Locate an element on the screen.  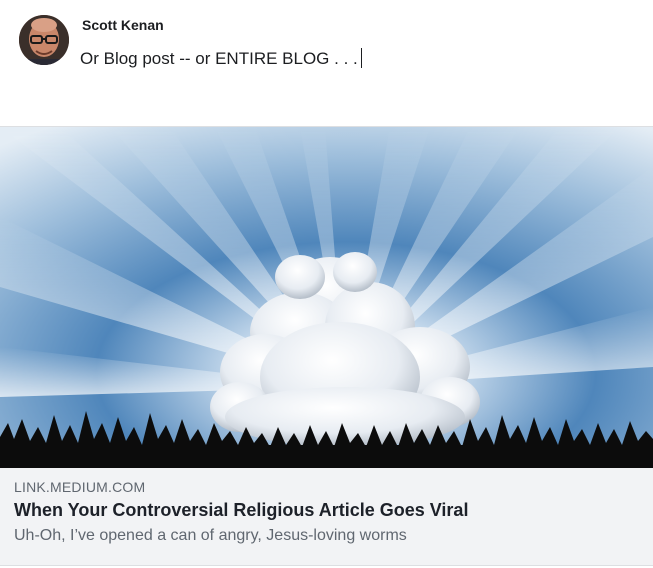
user-avatar is located at coordinates (44, 40).